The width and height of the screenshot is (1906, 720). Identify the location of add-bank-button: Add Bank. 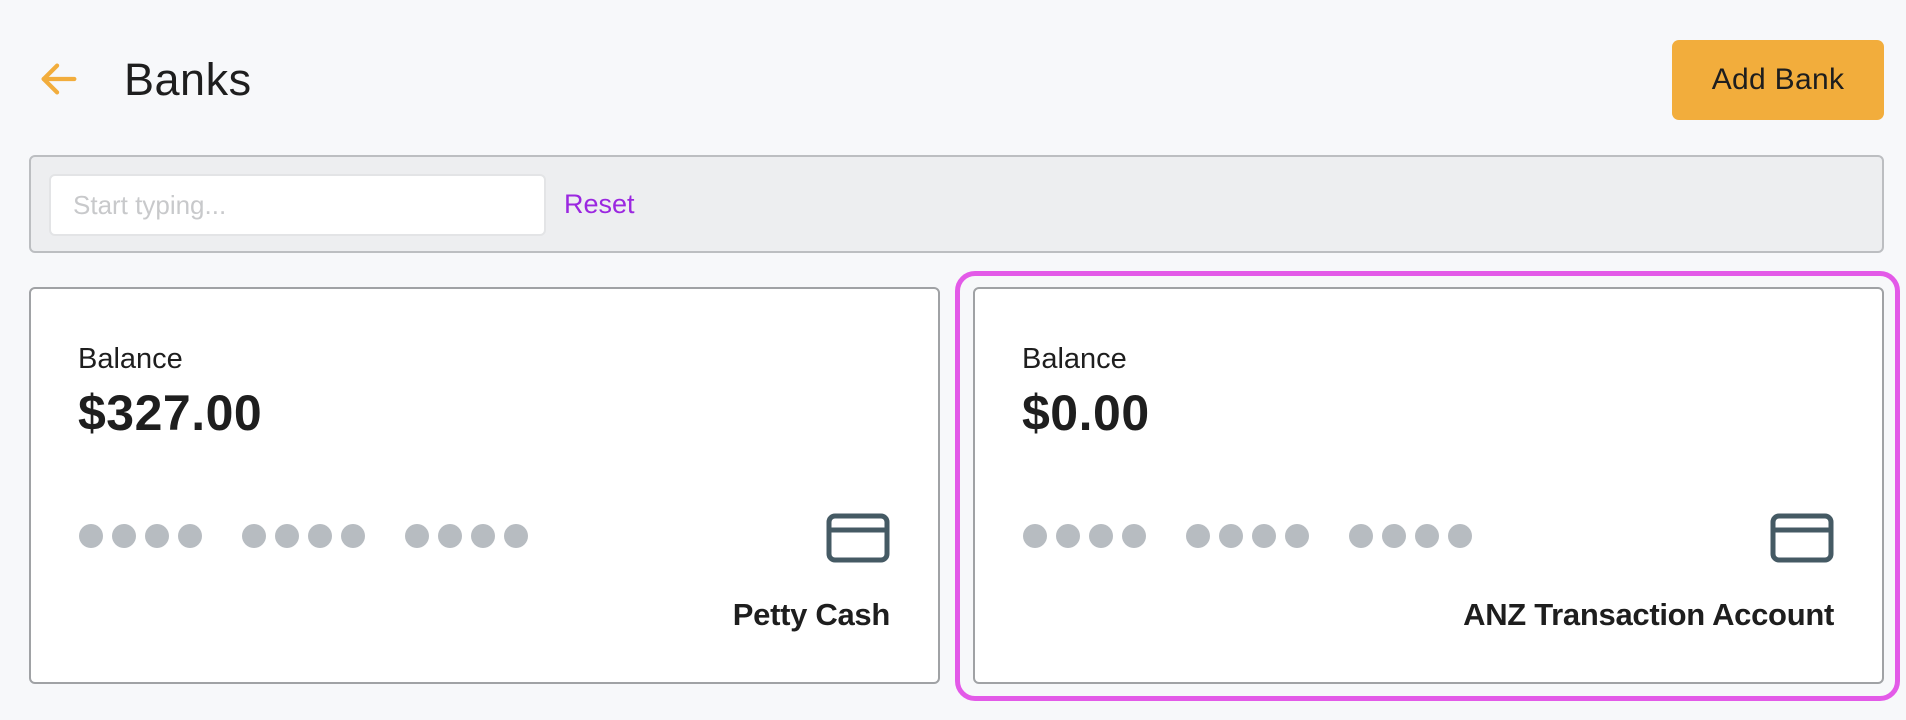
(1778, 80).